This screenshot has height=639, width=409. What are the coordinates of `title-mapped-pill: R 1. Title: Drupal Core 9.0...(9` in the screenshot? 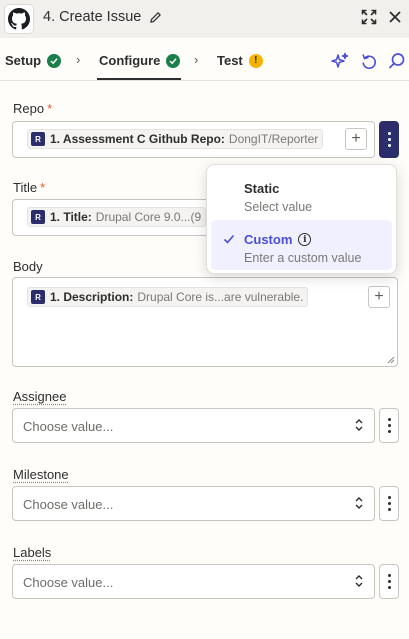 It's located at (117, 217).